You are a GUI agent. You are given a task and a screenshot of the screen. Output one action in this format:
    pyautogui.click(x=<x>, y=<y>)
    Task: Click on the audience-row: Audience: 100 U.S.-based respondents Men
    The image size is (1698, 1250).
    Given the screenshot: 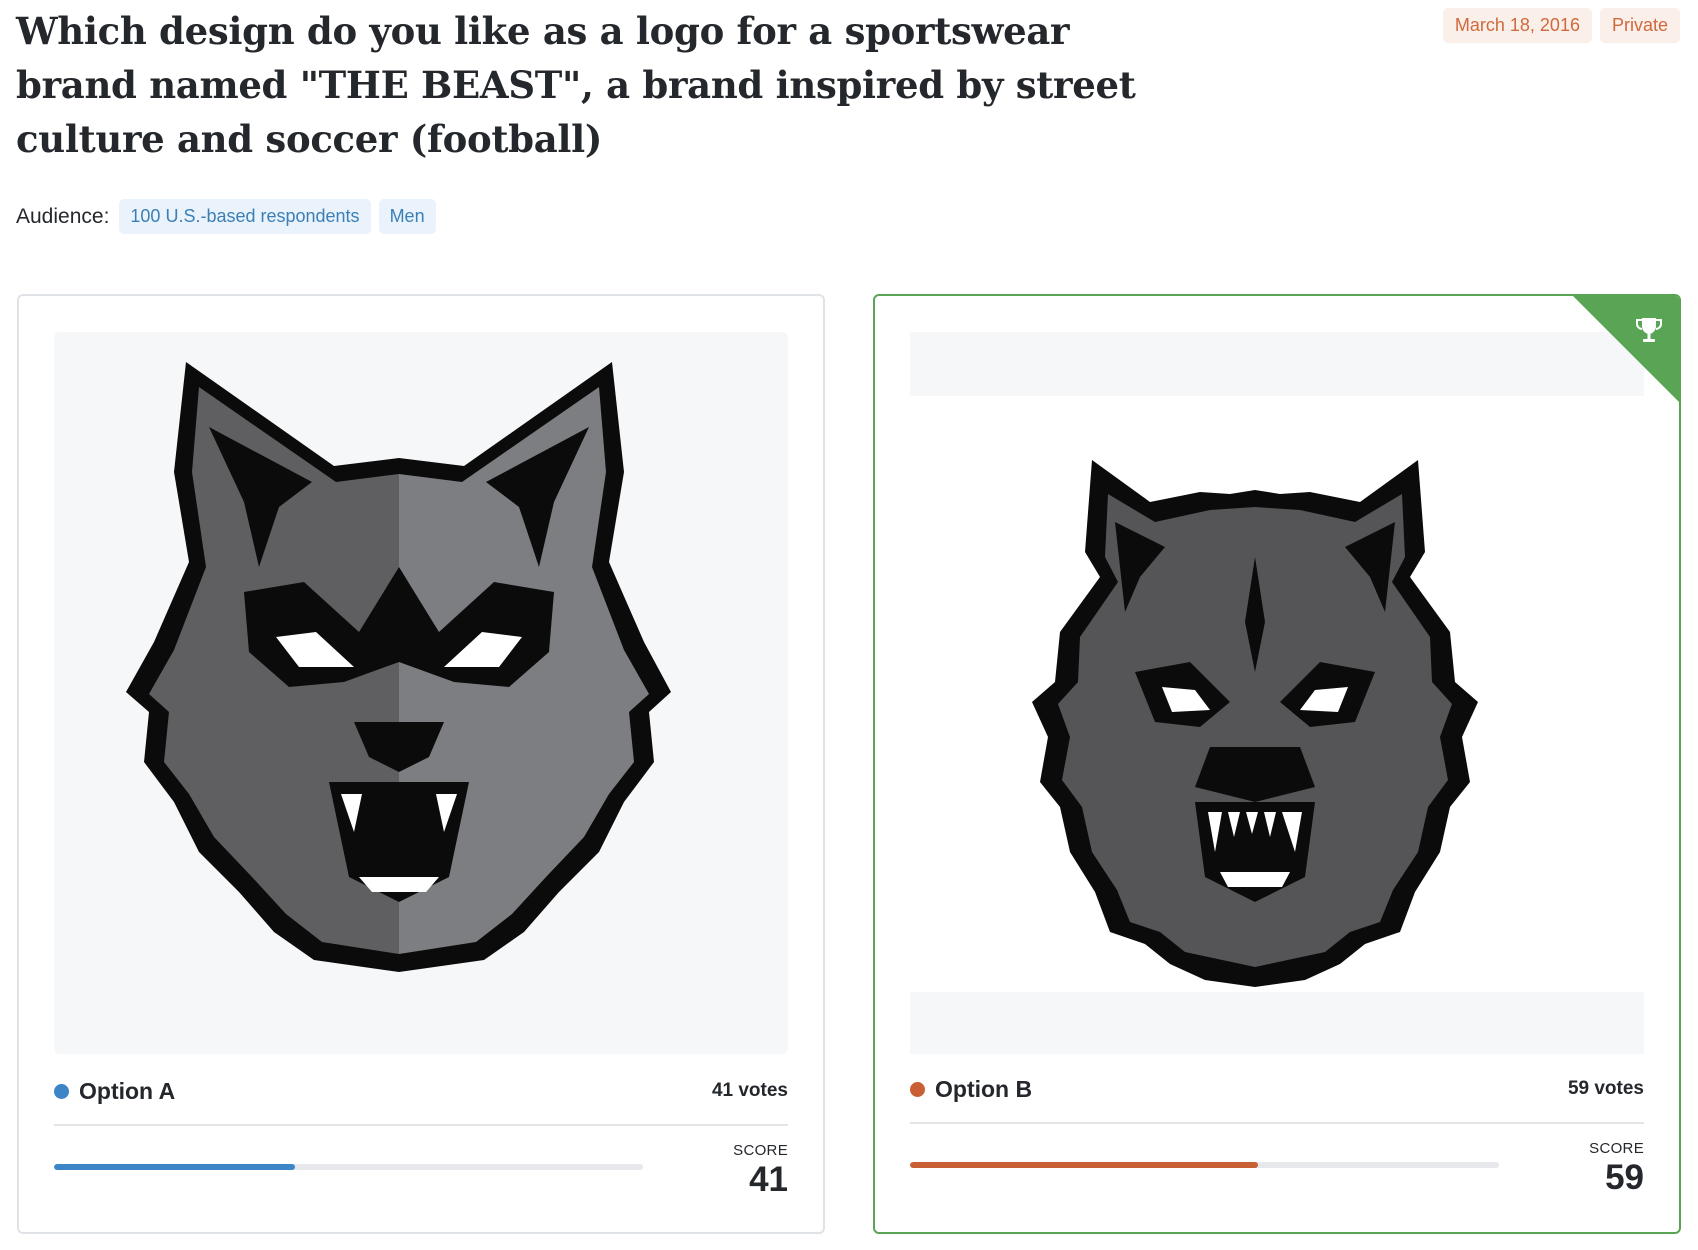 What is the action you would take?
    pyautogui.click(x=226, y=216)
    